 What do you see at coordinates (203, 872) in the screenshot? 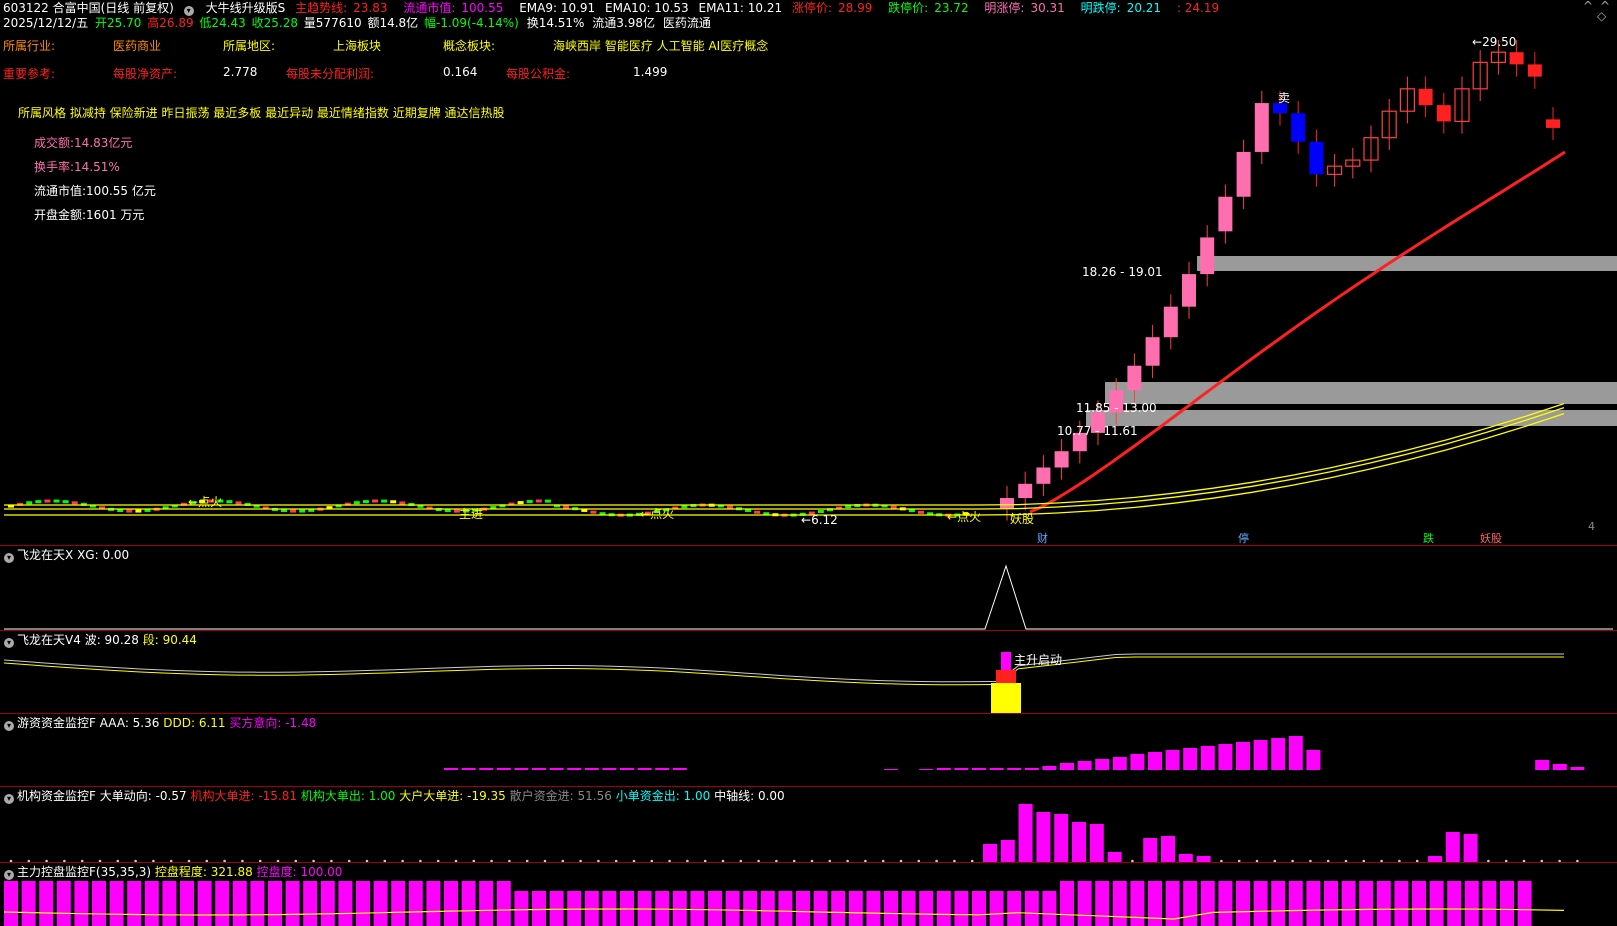
I see `panel-5-degree: 控盘程度: 321.88` at bounding box center [203, 872].